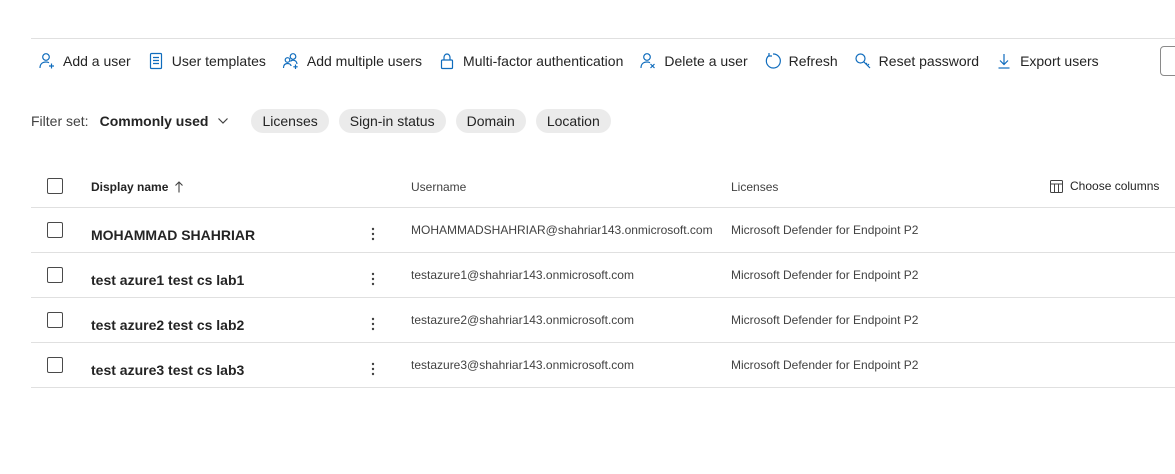  Describe the element at coordinates (173, 235) in the screenshot. I see `row-display-name: MOHAMMAD SHAHRIAR` at that location.